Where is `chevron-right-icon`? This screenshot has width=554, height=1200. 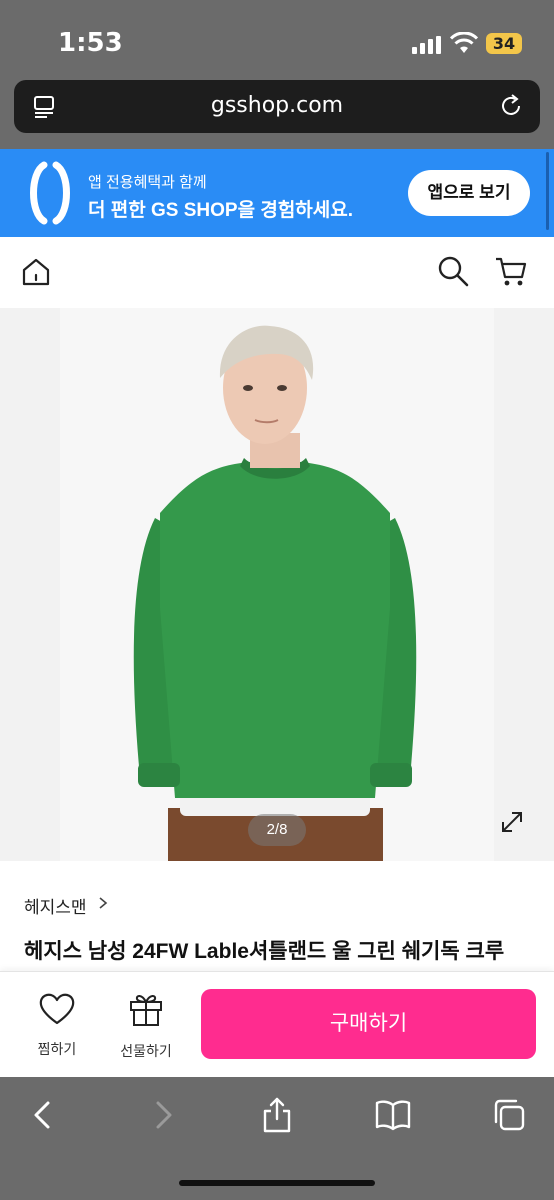
chevron-right-icon is located at coordinates (103, 903).